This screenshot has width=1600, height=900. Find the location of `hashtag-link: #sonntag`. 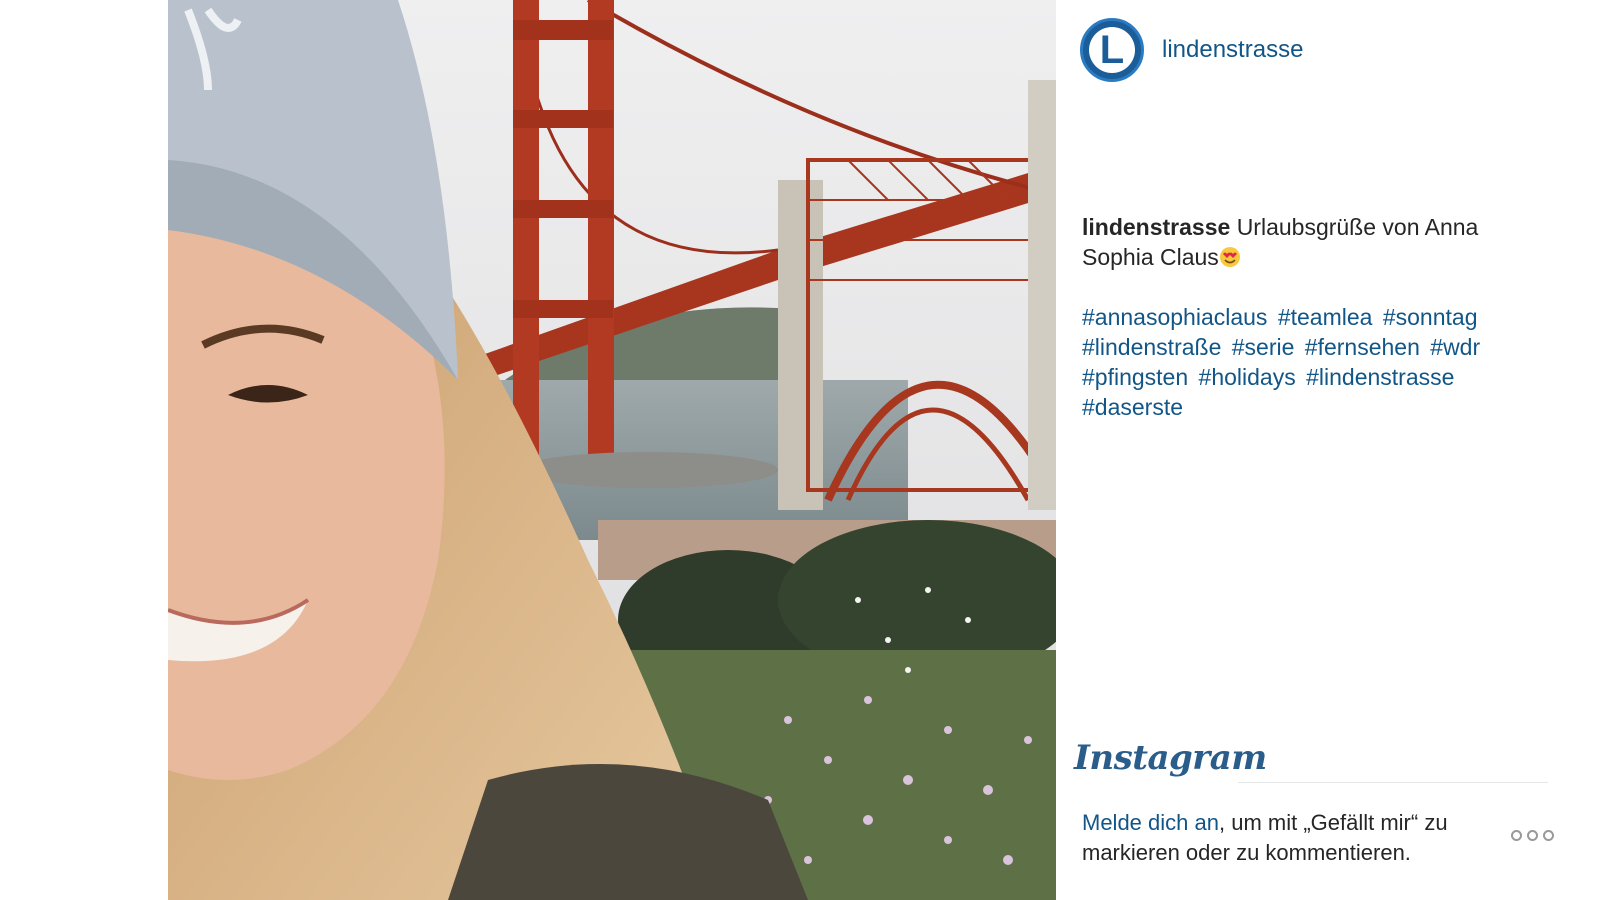

hashtag-link: #sonntag is located at coordinates (1430, 317).